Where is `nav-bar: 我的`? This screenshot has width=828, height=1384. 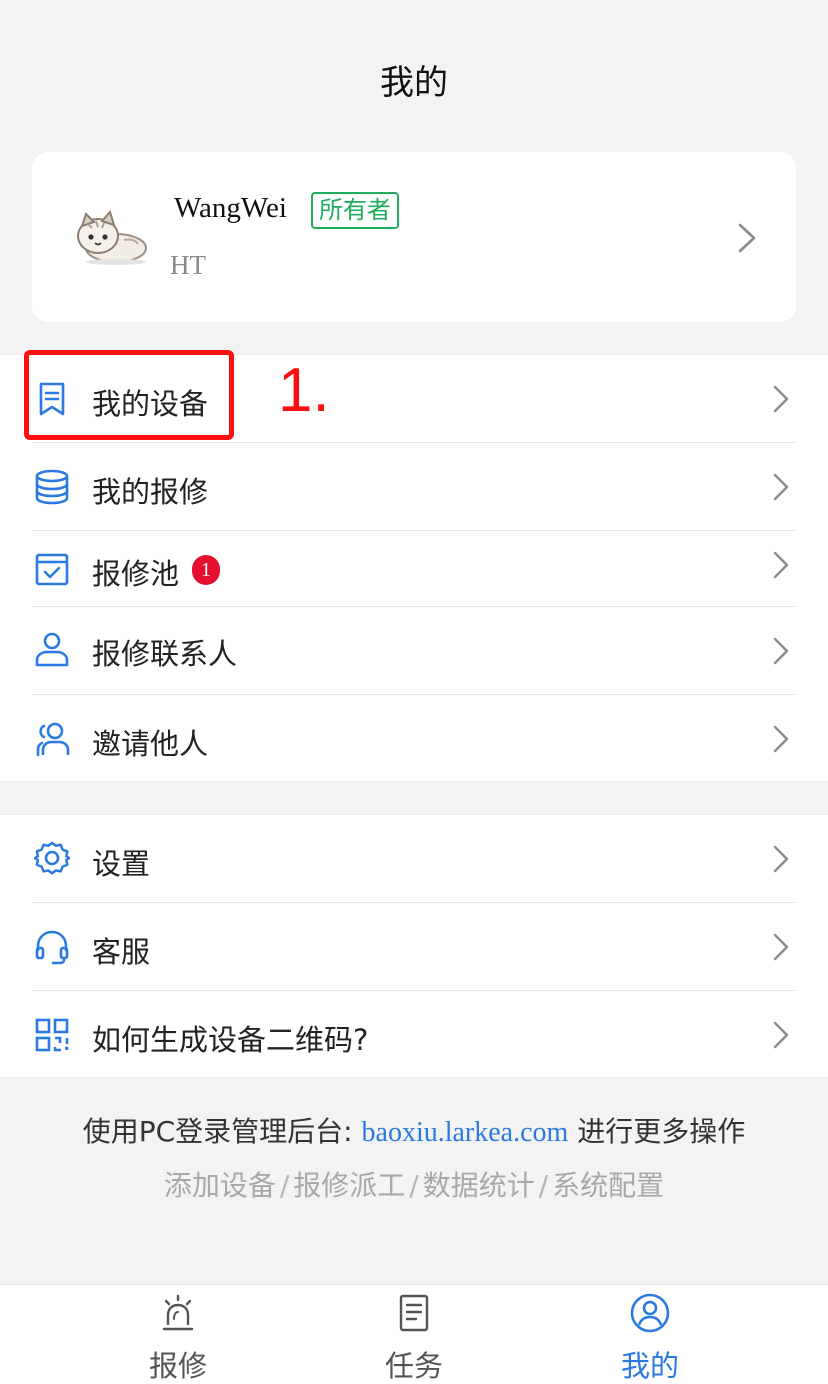
nav-bar: 我的 is located at coordinates (414, 60).